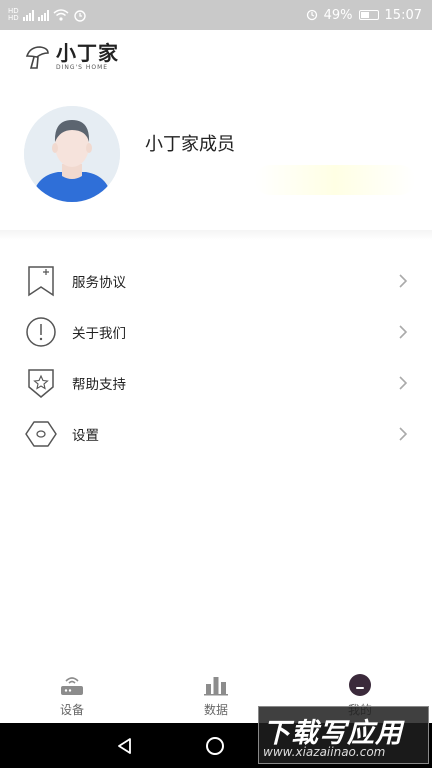  I want to click on section-divider, so click(216, 235).